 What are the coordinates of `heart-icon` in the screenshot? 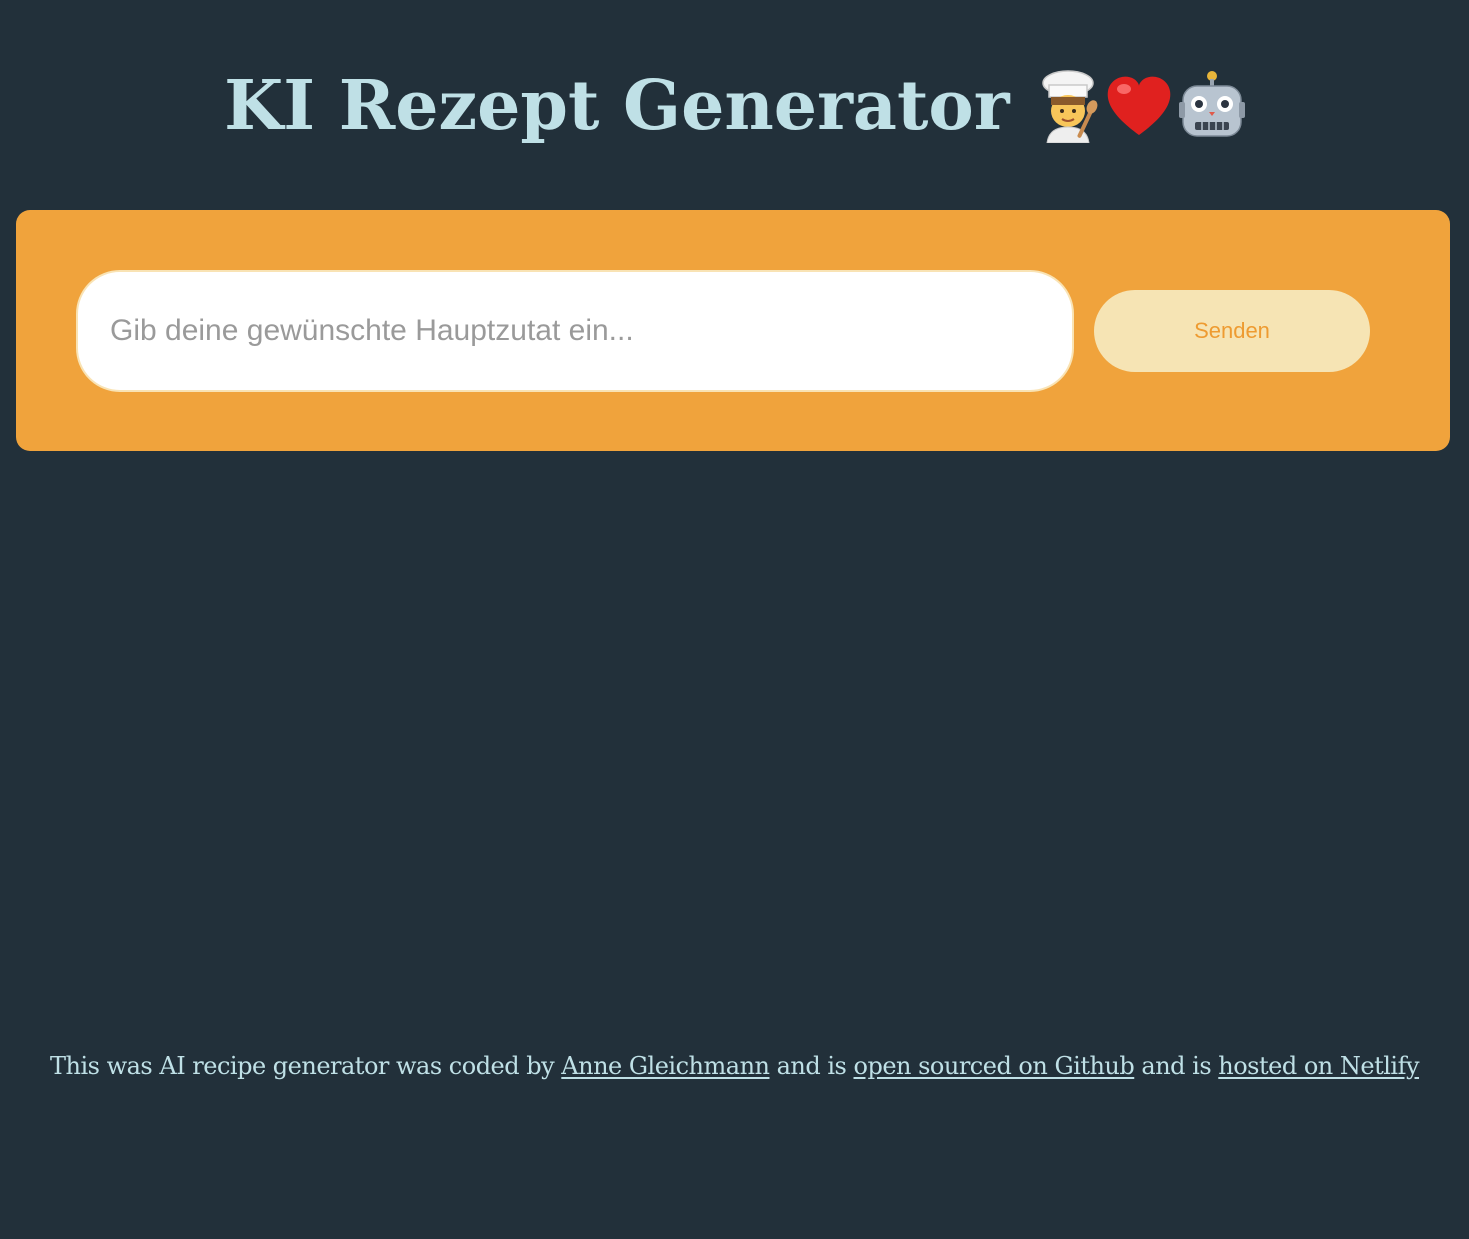 It's located at (1139, 105).